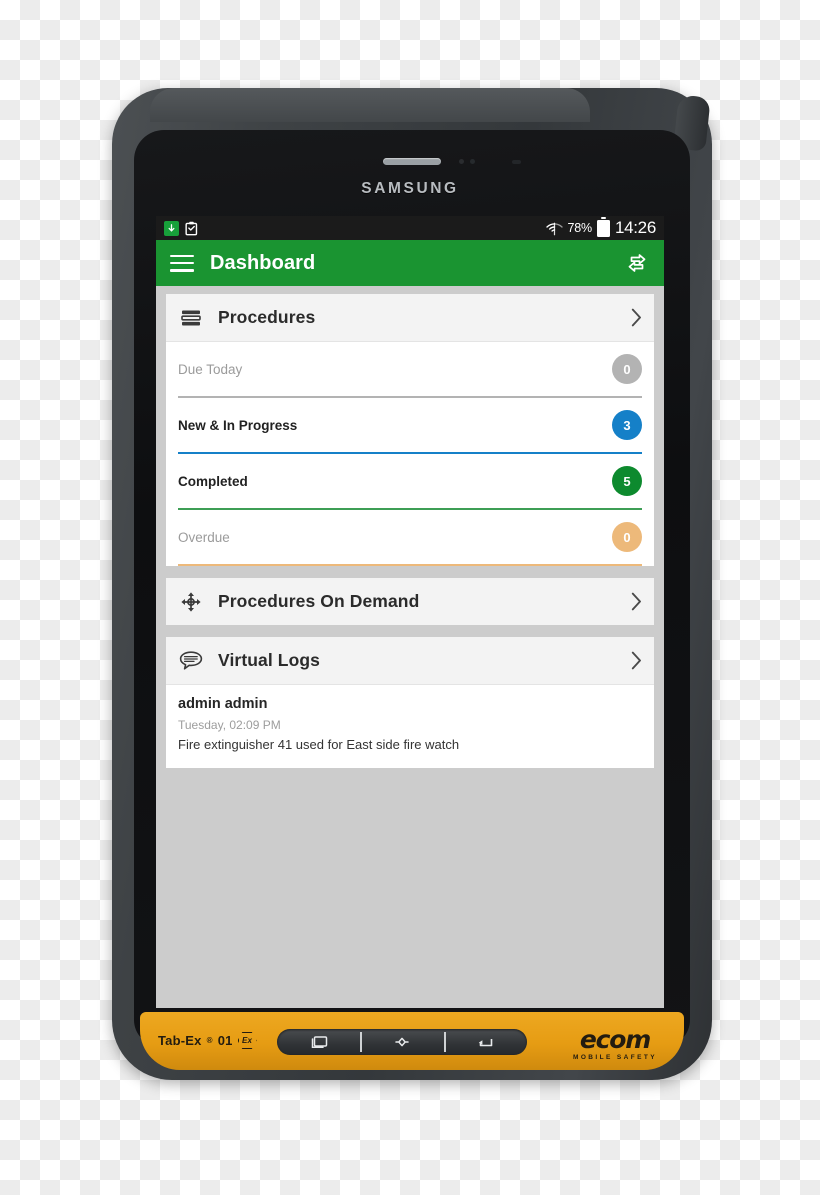  Describe the element at coordinates (603, 226) in the screenshot. I see `battery-icon` at that location.